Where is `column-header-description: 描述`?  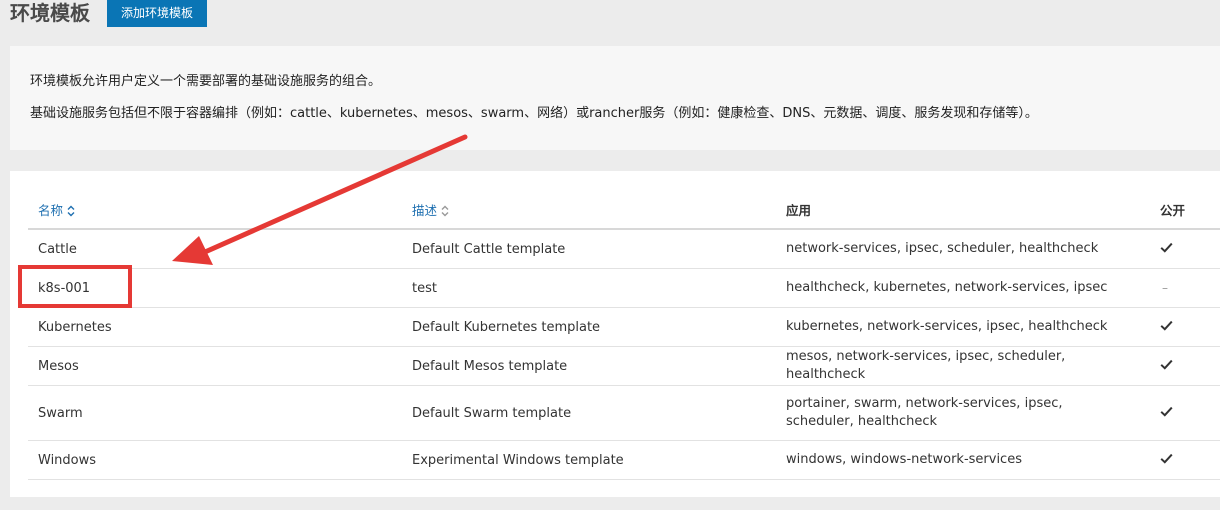 column-header-description: 描述 is located at coordinates (589, 210).